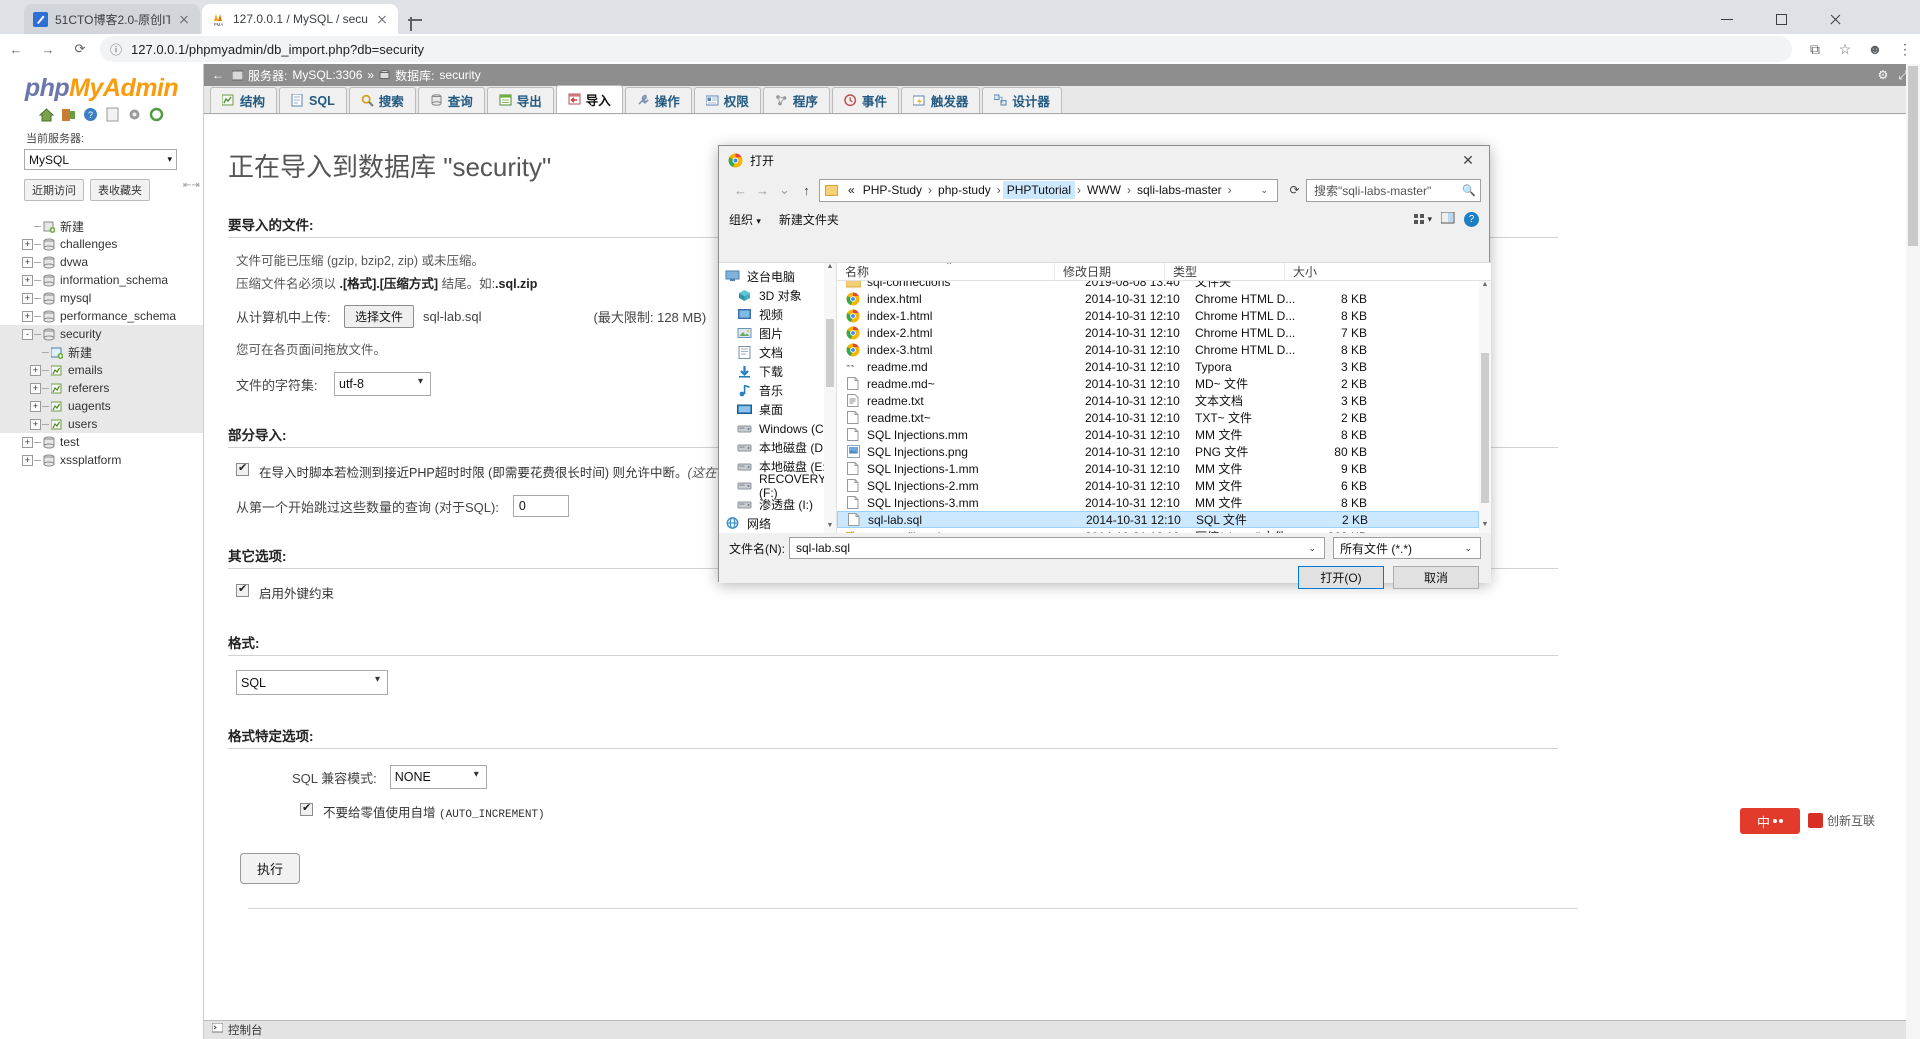 The height and width of the screenshot is (1039, 1920). I want to click on format-select: SQL, so click(312, 683).